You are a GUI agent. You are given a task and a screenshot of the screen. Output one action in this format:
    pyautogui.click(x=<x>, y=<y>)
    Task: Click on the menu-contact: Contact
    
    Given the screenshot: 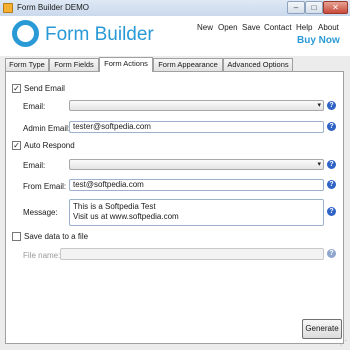 What is the action you would take?
    pyautogui.click(x=278, y=27)
    